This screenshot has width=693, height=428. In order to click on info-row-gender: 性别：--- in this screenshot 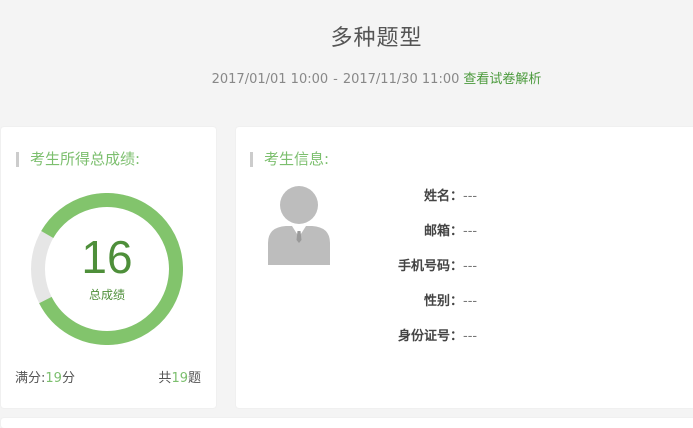, I will do `click(526, 302)`.